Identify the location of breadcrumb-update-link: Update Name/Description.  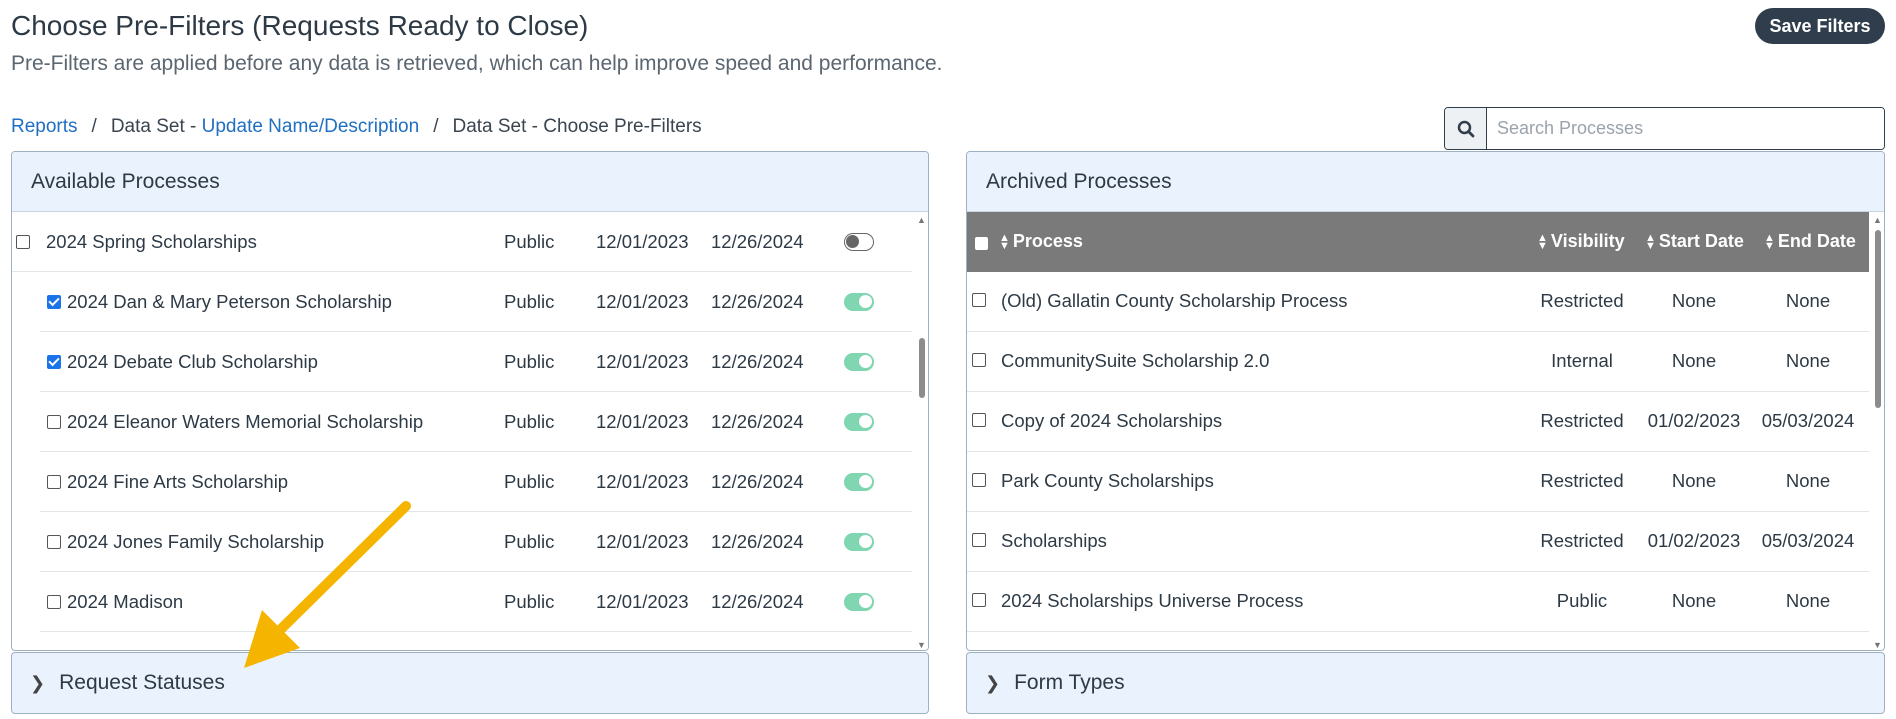
(311, 127).